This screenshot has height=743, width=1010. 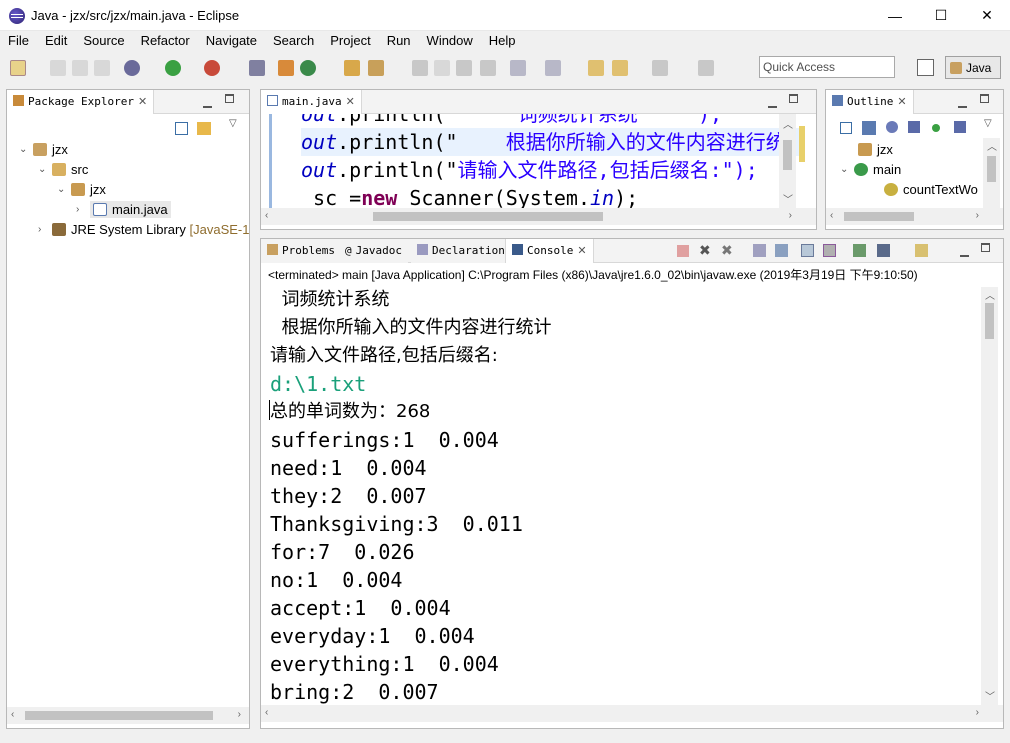 I want to click on skip-breakpoints-icon, so click(x=257, y=68).